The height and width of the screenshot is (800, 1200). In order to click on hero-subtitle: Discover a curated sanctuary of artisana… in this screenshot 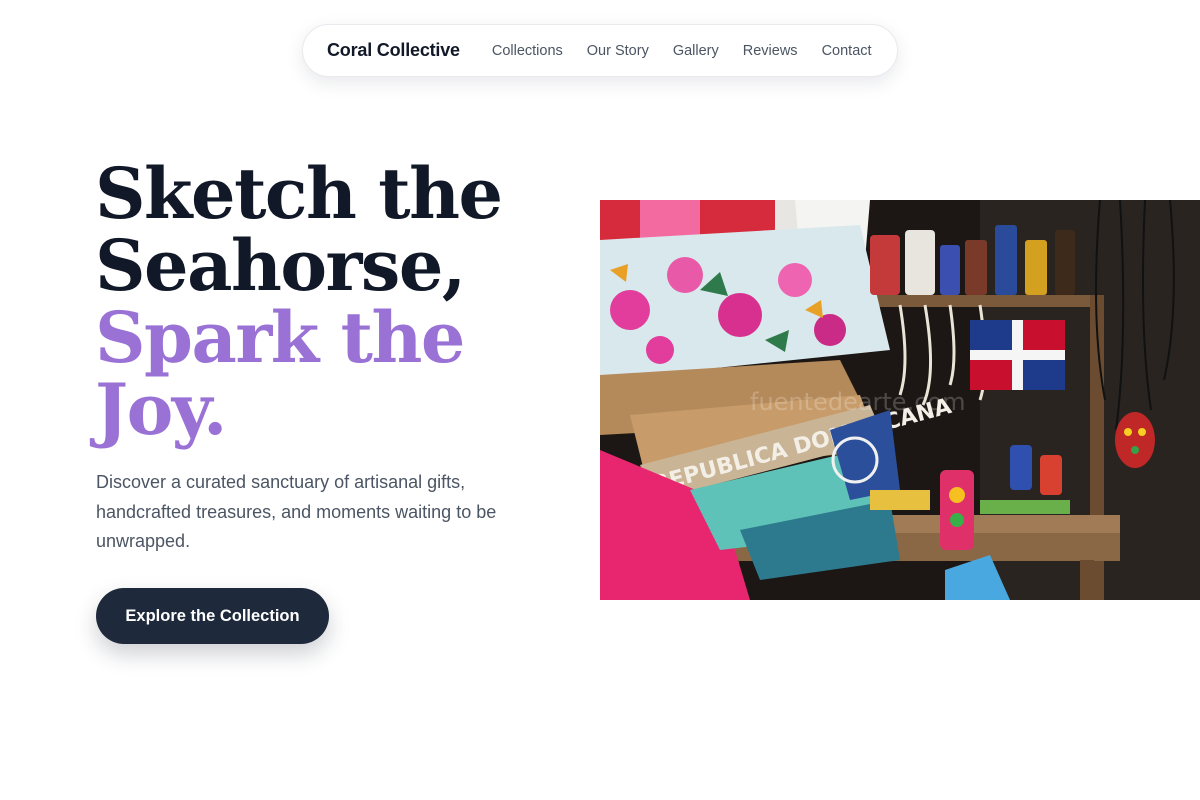, I will do `click(296, 511)`.